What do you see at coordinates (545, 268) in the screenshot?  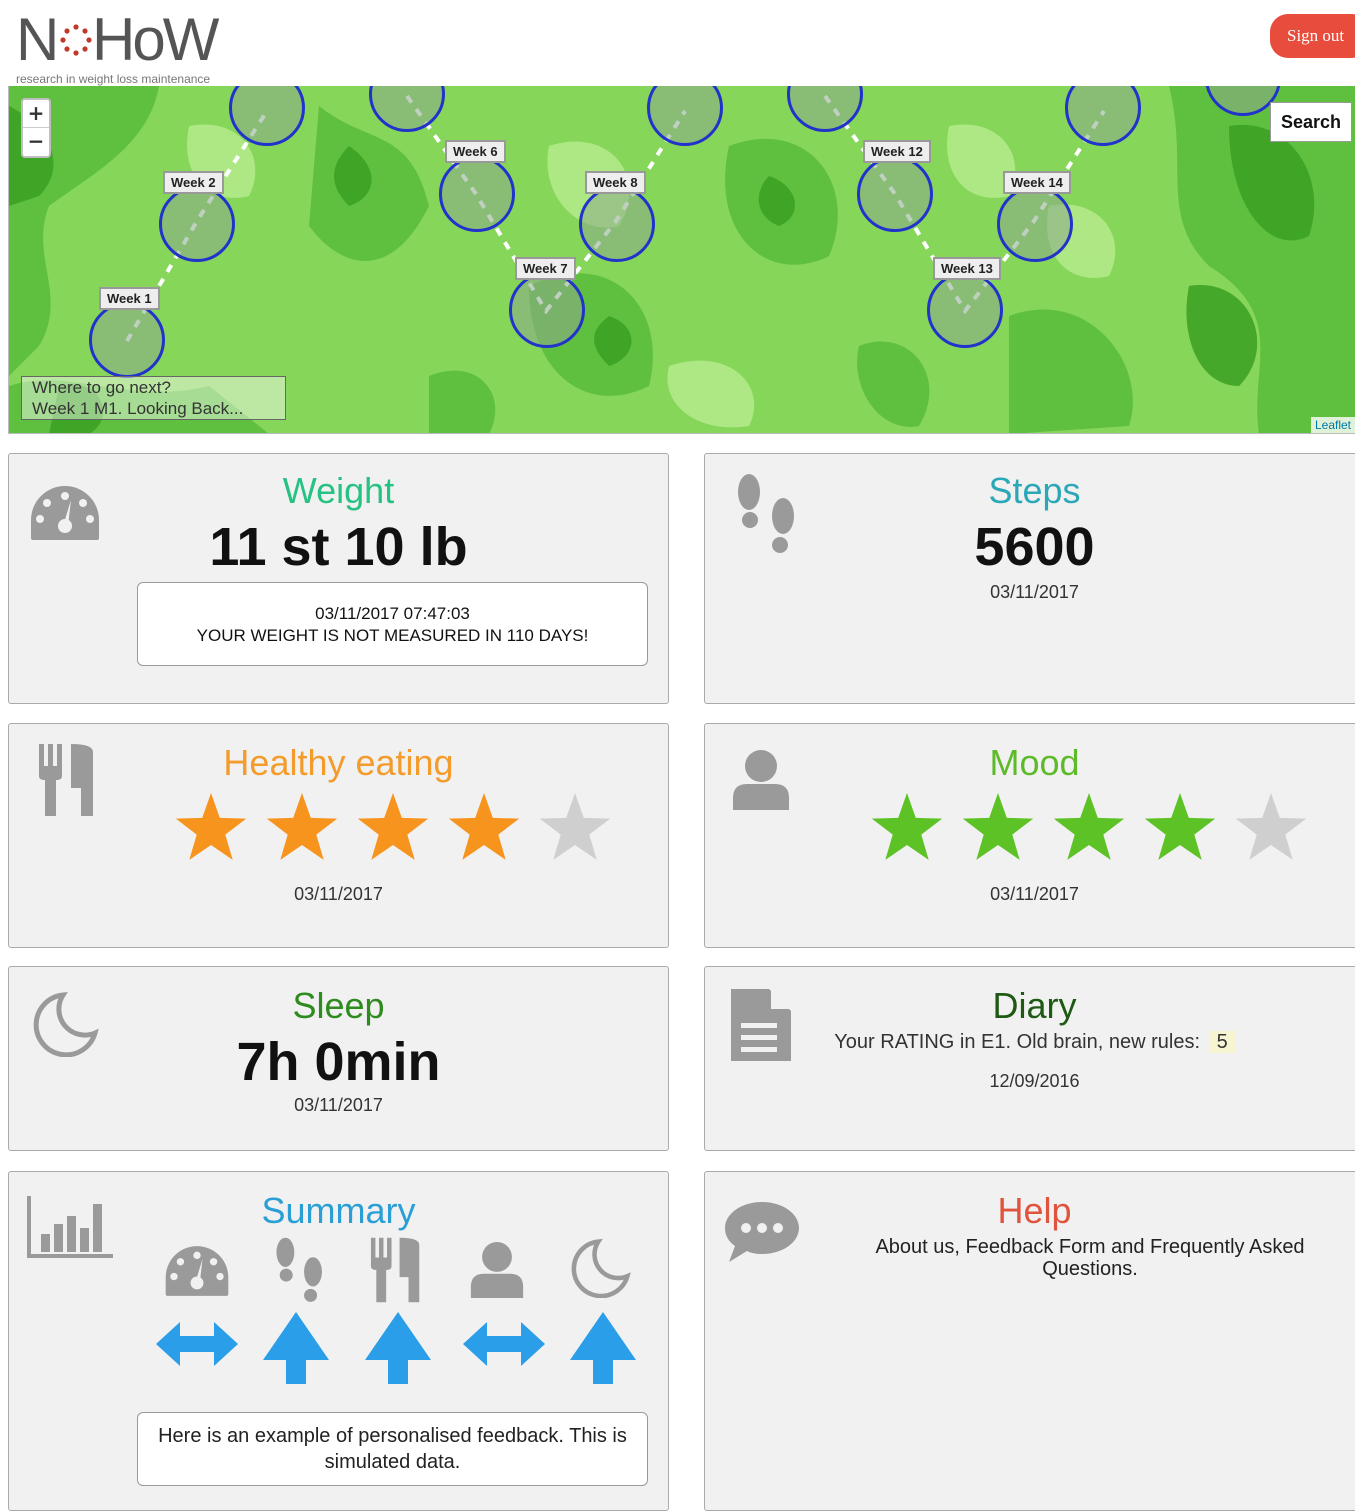 I see `week-label: Week 7` at bounding box center [545, 268].